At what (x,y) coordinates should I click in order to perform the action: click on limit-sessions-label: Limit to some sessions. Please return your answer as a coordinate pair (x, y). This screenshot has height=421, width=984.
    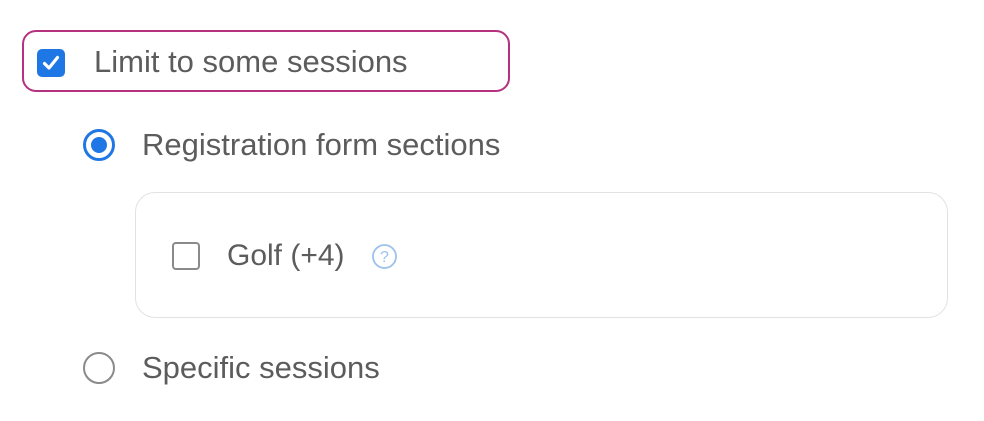
    Looking at the image, I should click on (251, 61).